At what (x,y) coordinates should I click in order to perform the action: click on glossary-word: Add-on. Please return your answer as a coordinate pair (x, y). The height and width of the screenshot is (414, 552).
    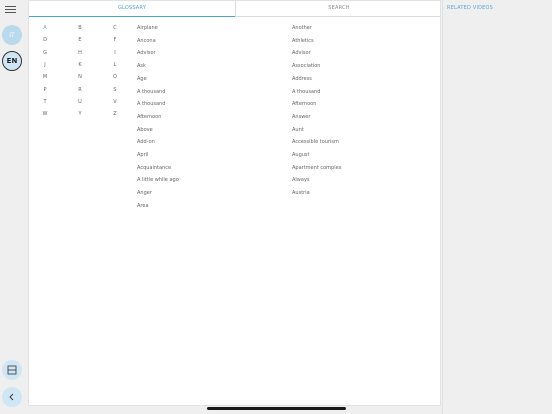
    Looking at the image, I should click on (146, 142).